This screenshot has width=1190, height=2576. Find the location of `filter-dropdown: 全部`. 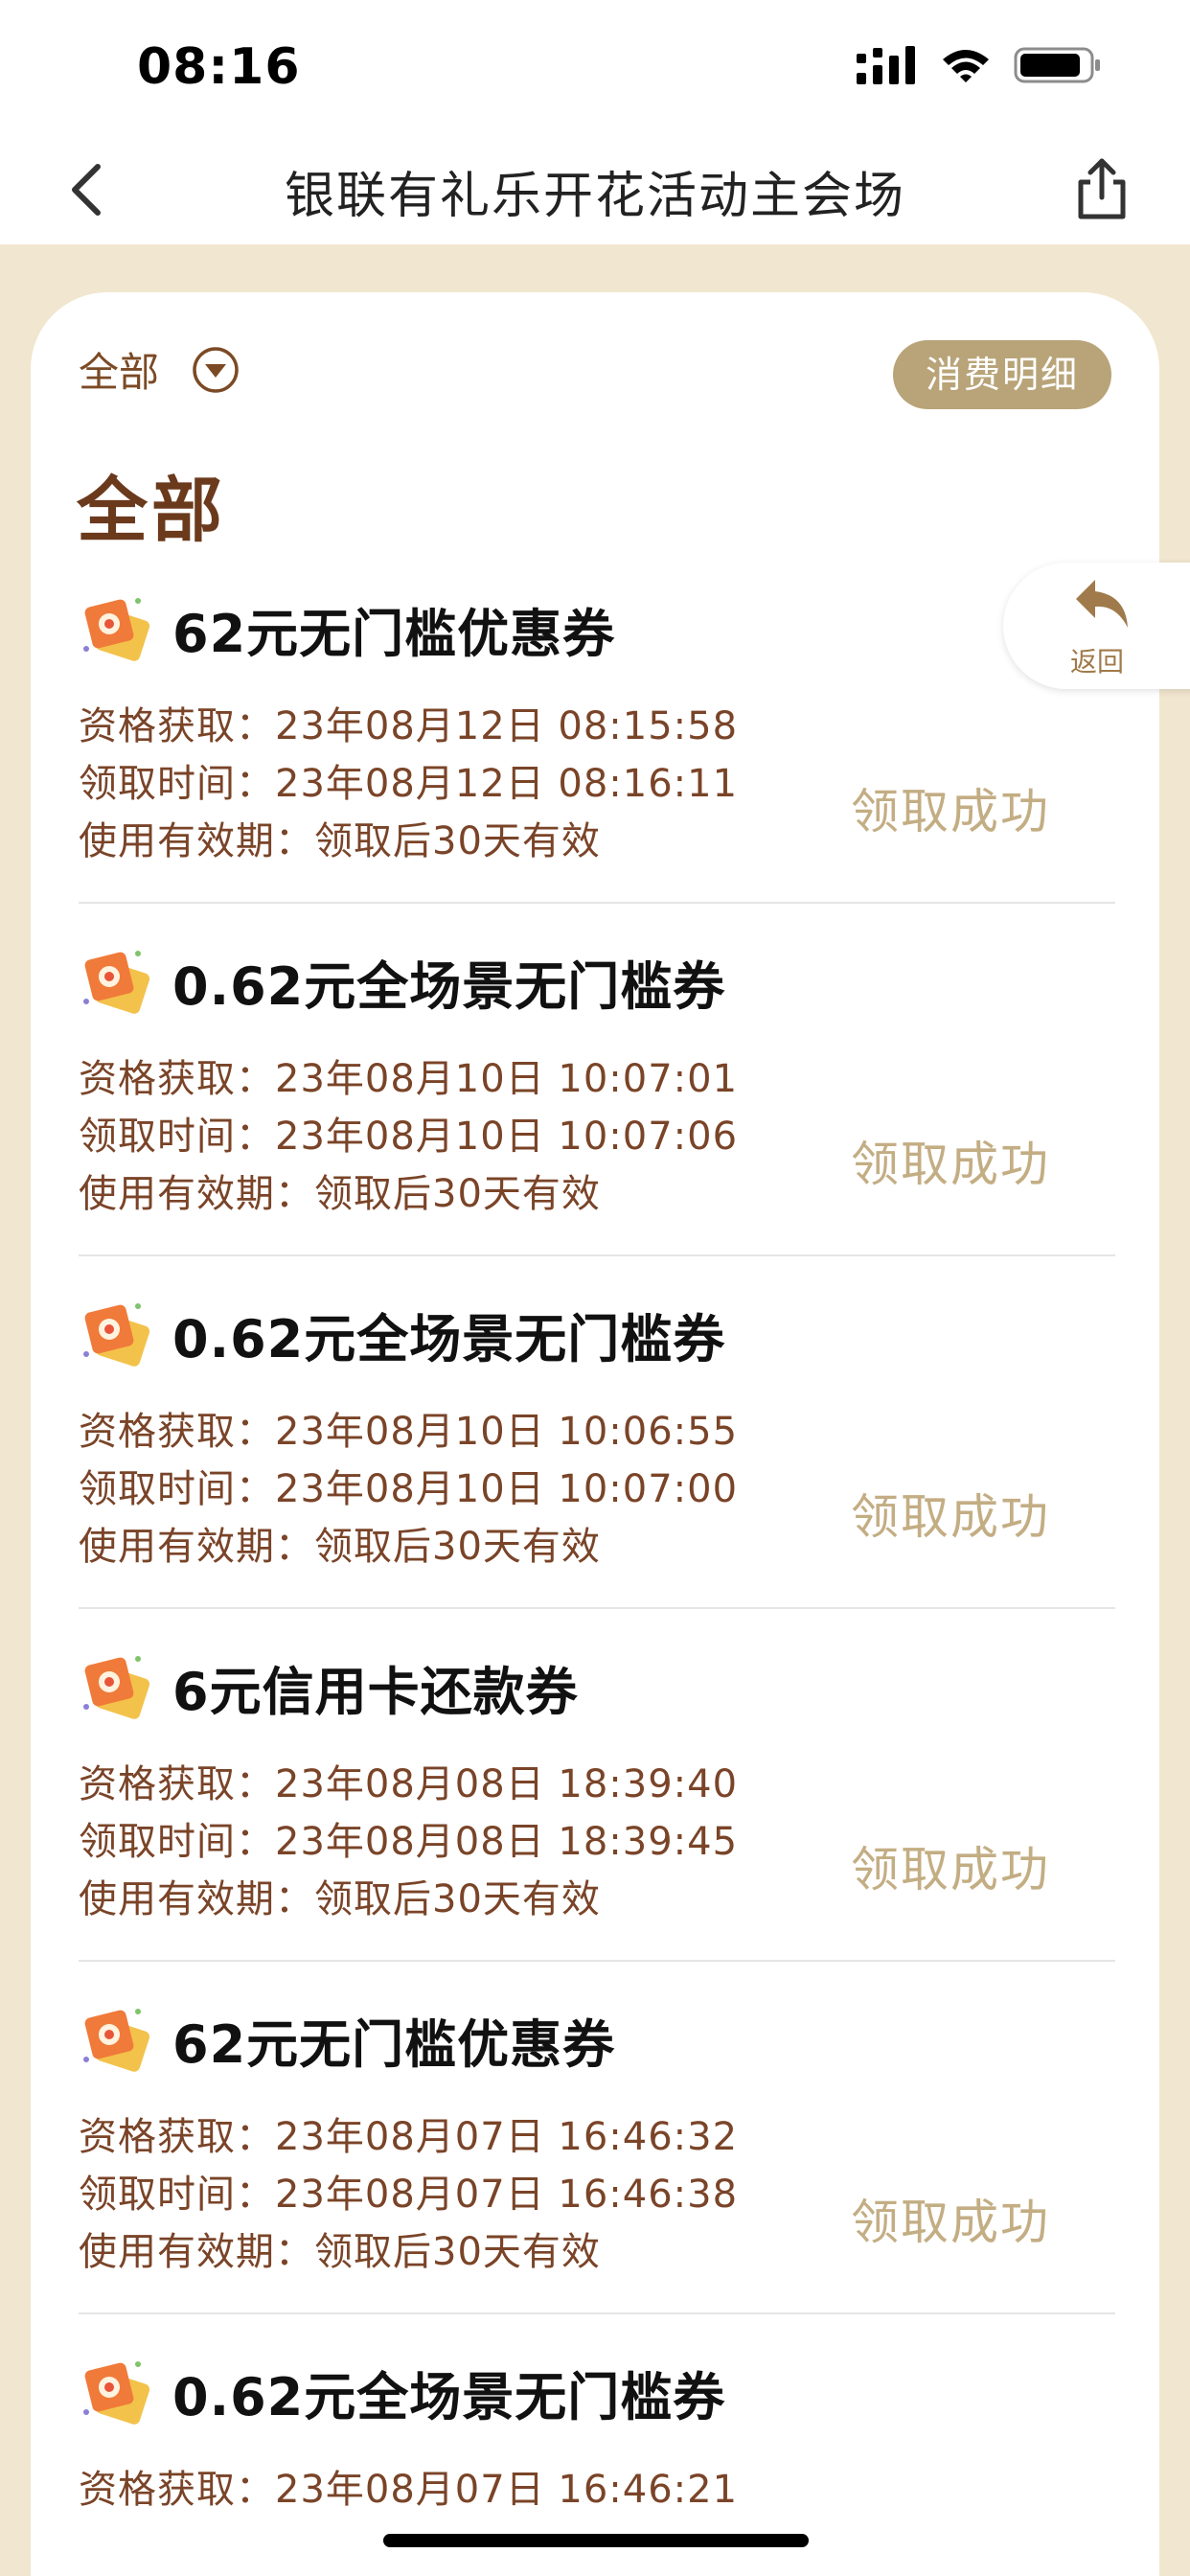

filter-dropdown: 全部 is located at coordinates (159, 369).